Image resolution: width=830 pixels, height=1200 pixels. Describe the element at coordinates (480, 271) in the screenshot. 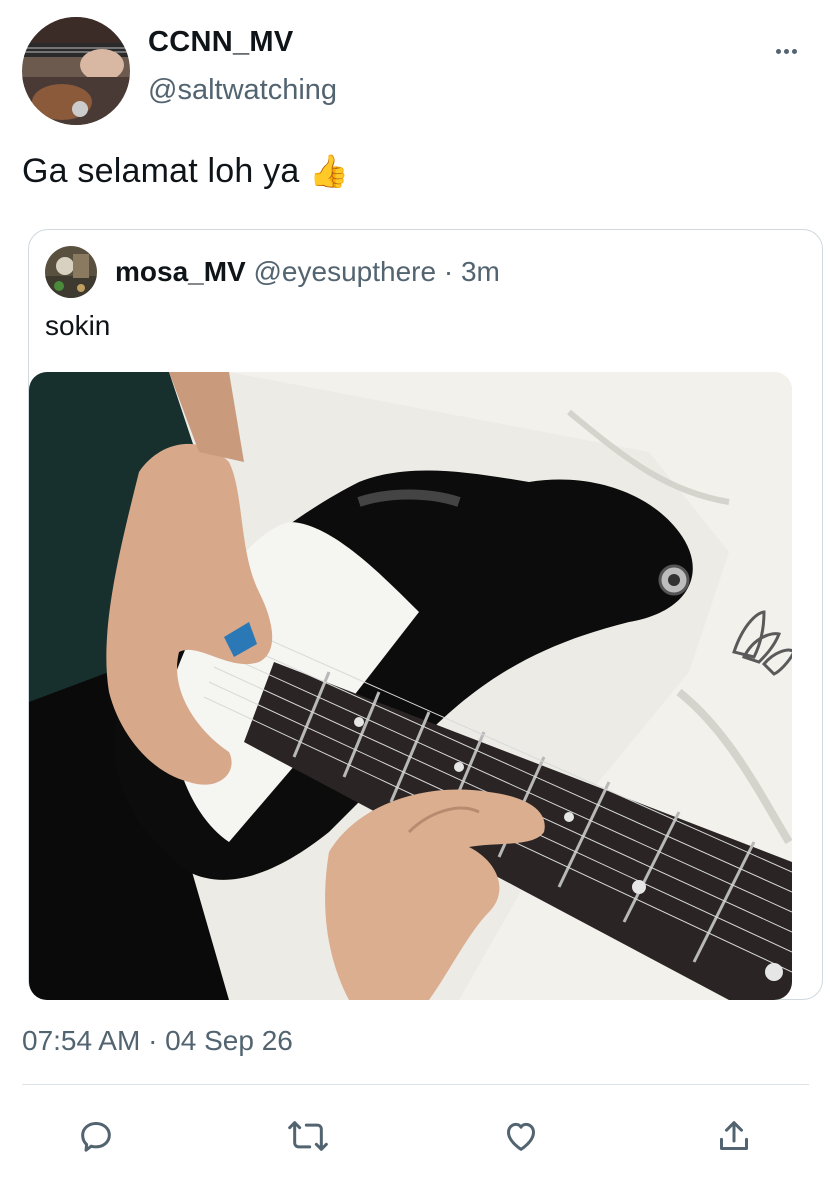

I see `quoted-time: 3m` at that location.